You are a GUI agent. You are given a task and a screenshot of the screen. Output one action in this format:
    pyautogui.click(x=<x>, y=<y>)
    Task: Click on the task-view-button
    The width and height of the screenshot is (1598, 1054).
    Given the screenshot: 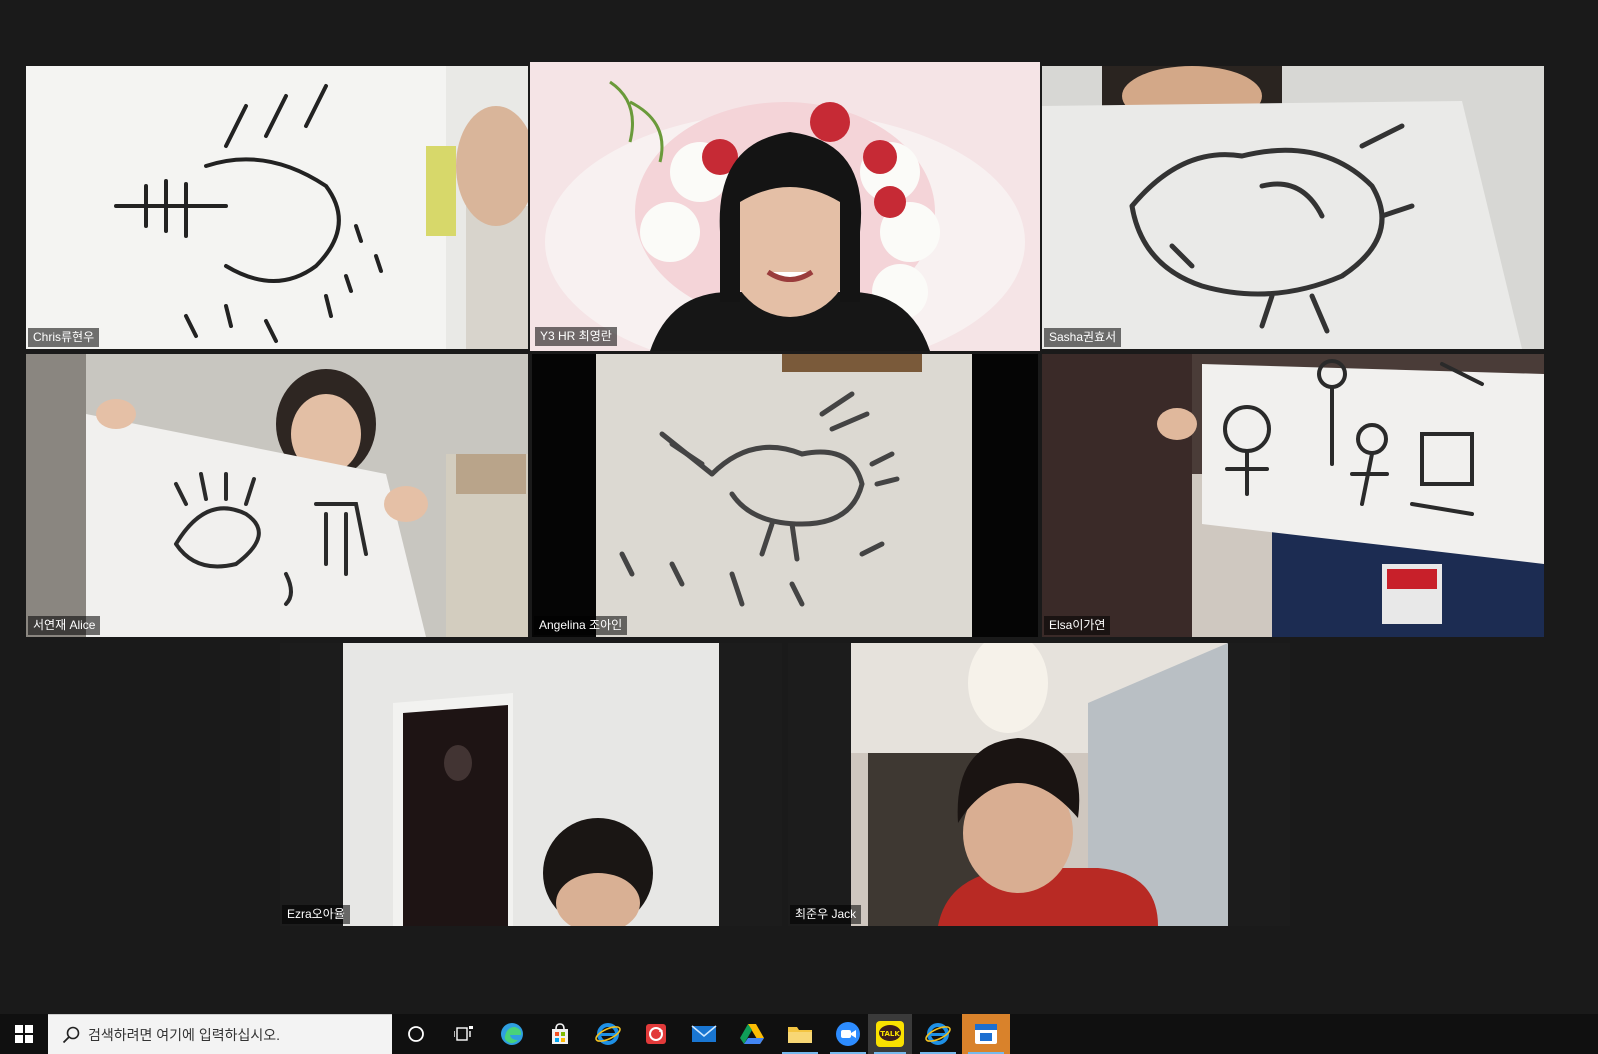 What is the action you would take?
    pyautogui.click(x=464, y=1034)
    